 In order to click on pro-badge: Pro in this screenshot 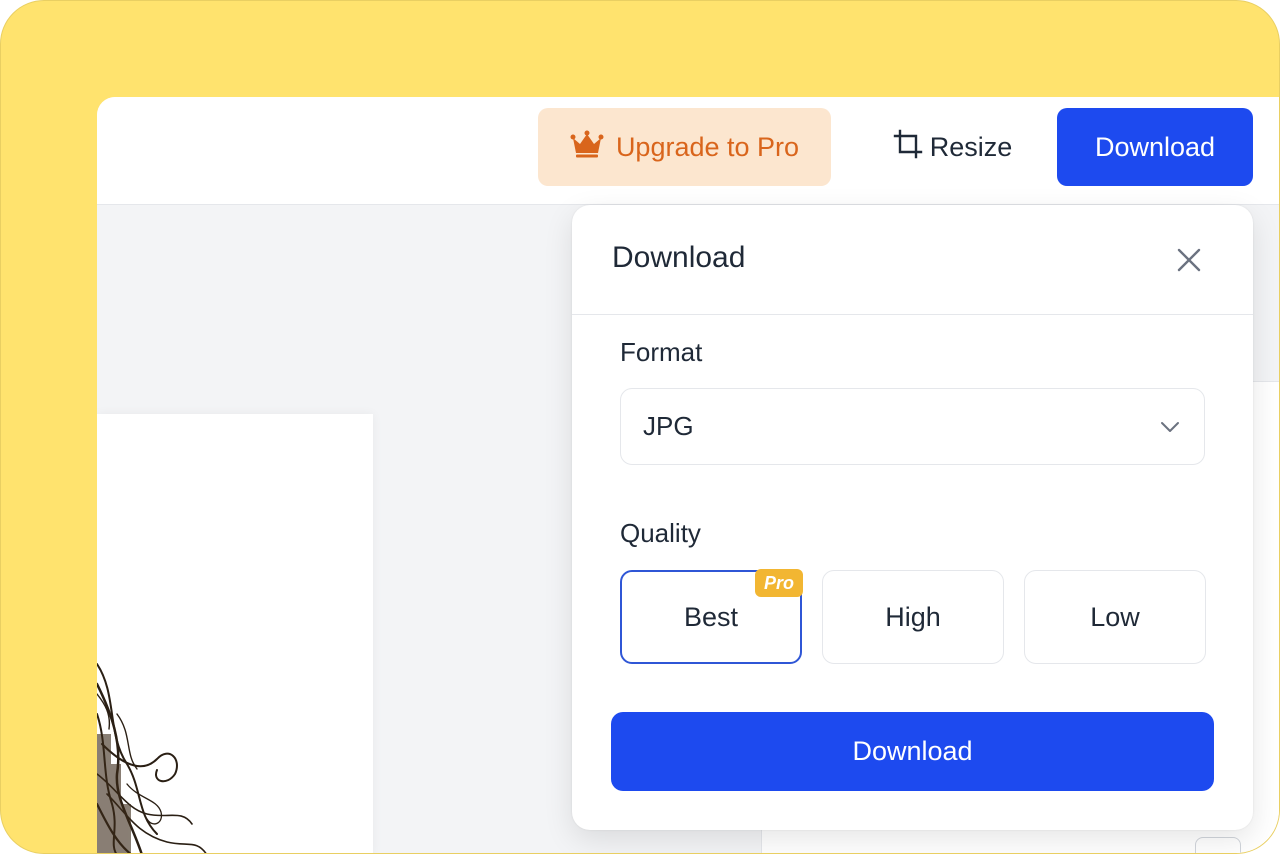, I will do `click(779, 583)`.